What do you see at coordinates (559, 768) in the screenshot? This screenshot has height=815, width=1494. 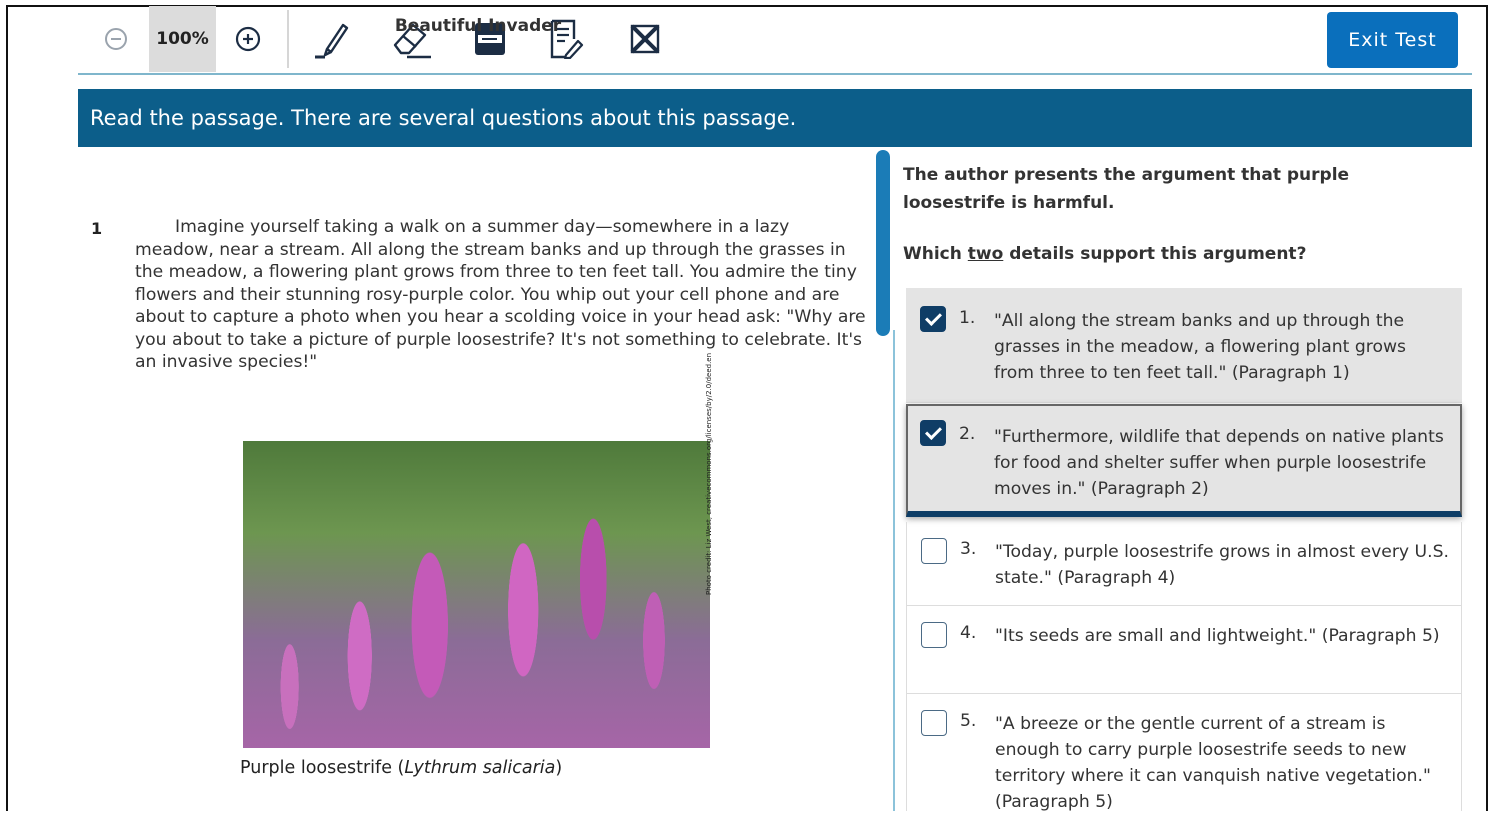 I see `caption-suffix: )` at bounding box center [559, 768].